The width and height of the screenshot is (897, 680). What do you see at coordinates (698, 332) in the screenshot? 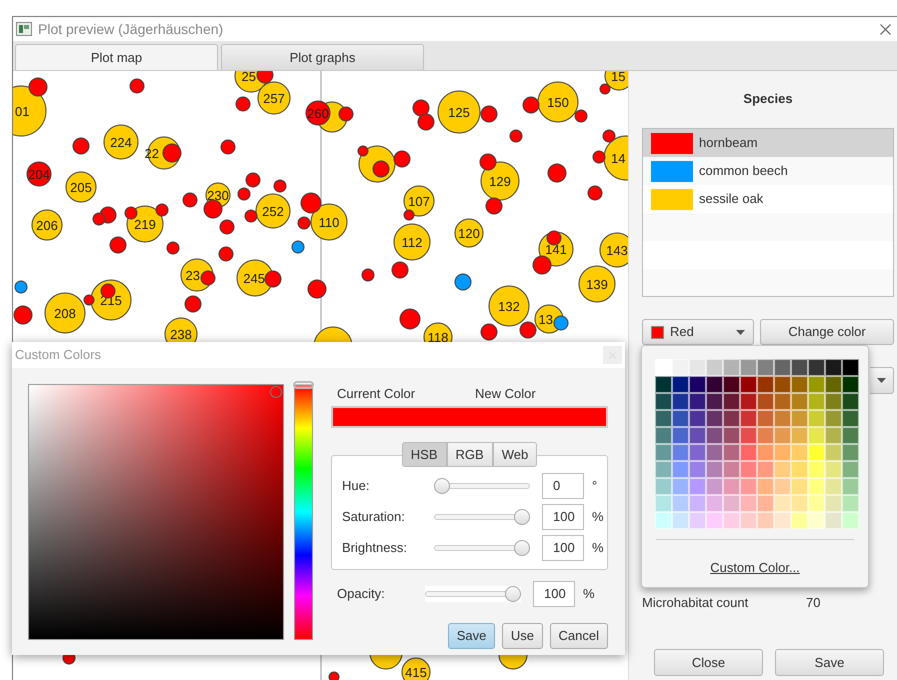
I see `color-dropdown: Red` at bounding box center [698, 332].